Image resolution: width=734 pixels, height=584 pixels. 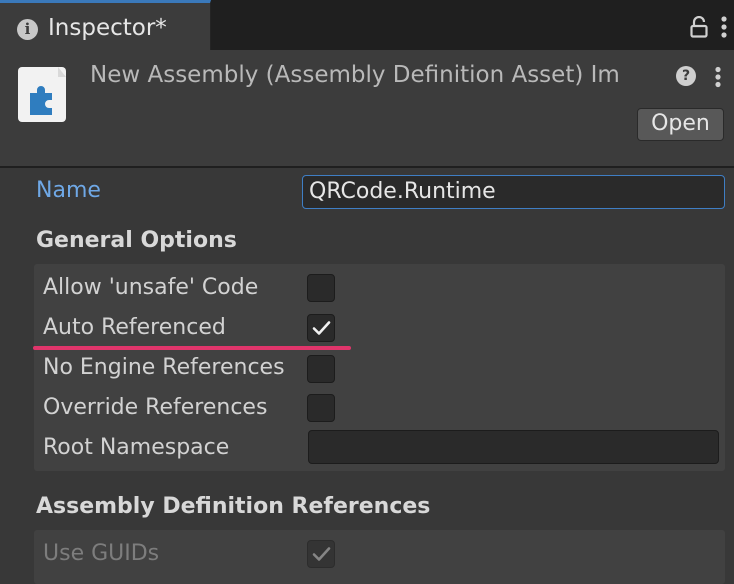 I want to click on override-references-checkbox, so click(x=321, y=408).